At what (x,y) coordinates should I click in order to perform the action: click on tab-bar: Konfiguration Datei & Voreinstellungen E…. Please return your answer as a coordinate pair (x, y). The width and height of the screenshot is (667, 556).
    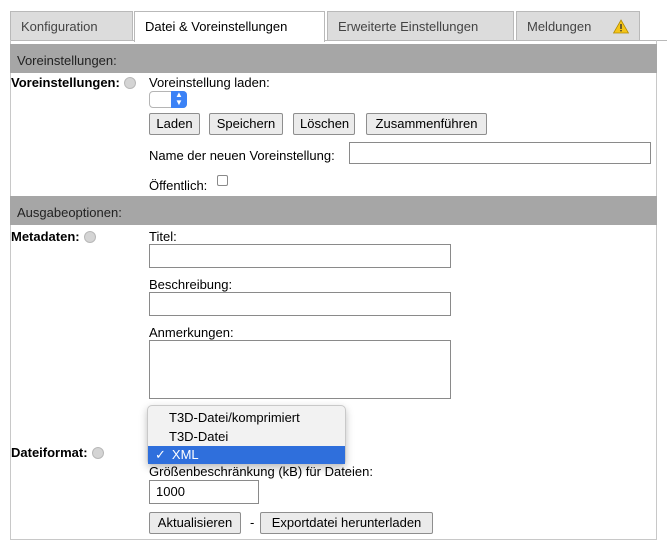
    Looking at the image, I should click on (333, 21).